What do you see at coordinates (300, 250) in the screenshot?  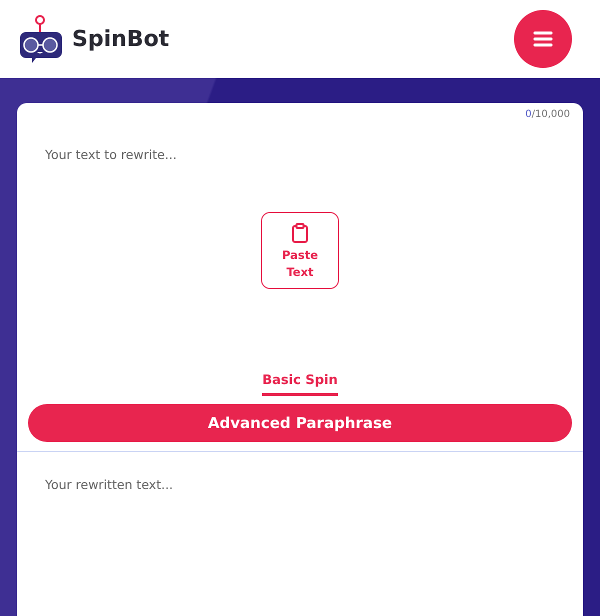 I see `paste-text-button: Paste Text` at bounding box center [300, 250].